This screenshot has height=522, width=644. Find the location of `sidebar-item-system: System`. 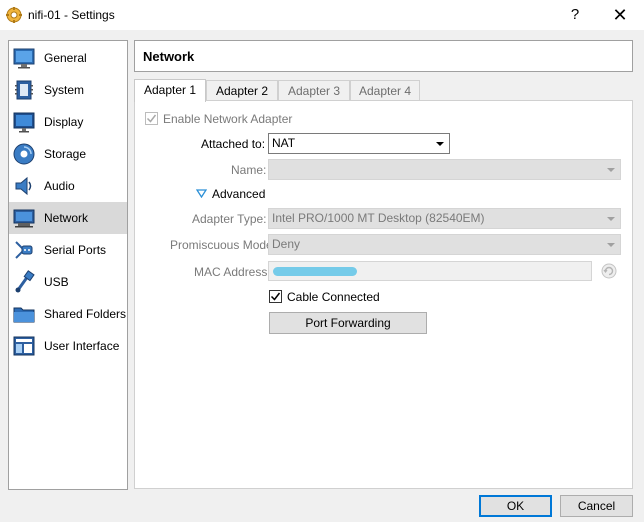

sidebar-item-system: System is located at coordinates (68, 90).